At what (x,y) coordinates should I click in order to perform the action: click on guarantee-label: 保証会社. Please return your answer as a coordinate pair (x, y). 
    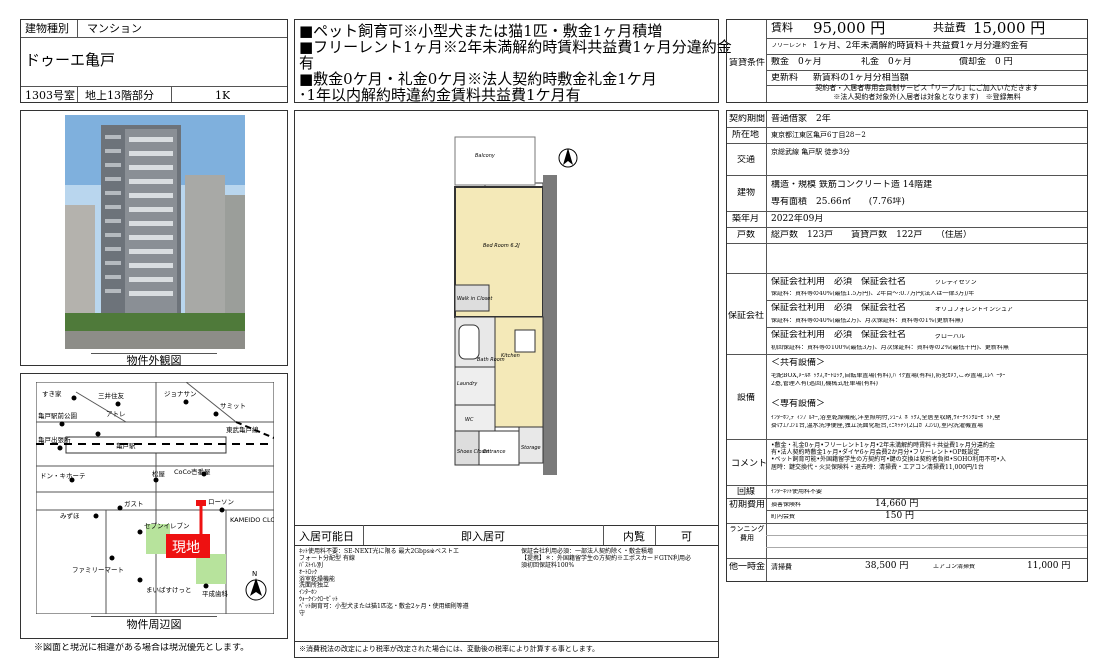
    Looking at the image, I should click on (746, 316).